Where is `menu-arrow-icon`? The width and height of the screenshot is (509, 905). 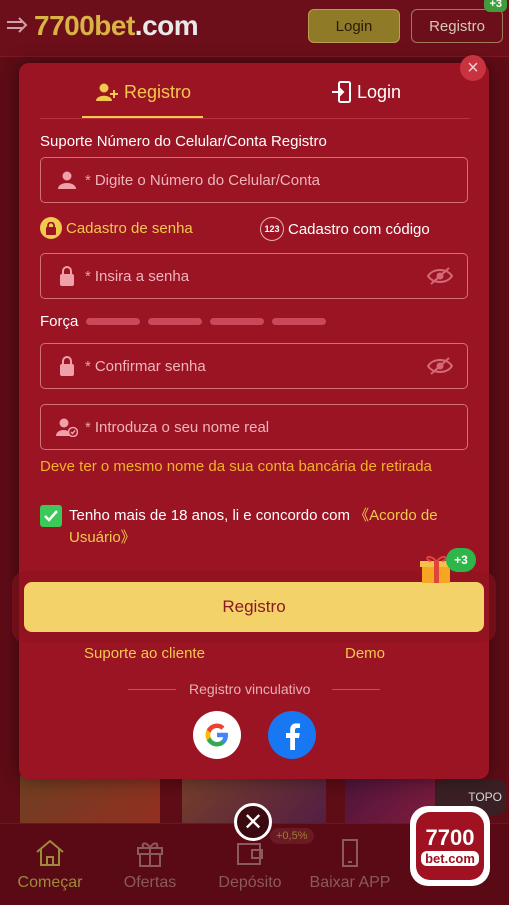
menu-arrow-icon is located at coordinates (18, 26).